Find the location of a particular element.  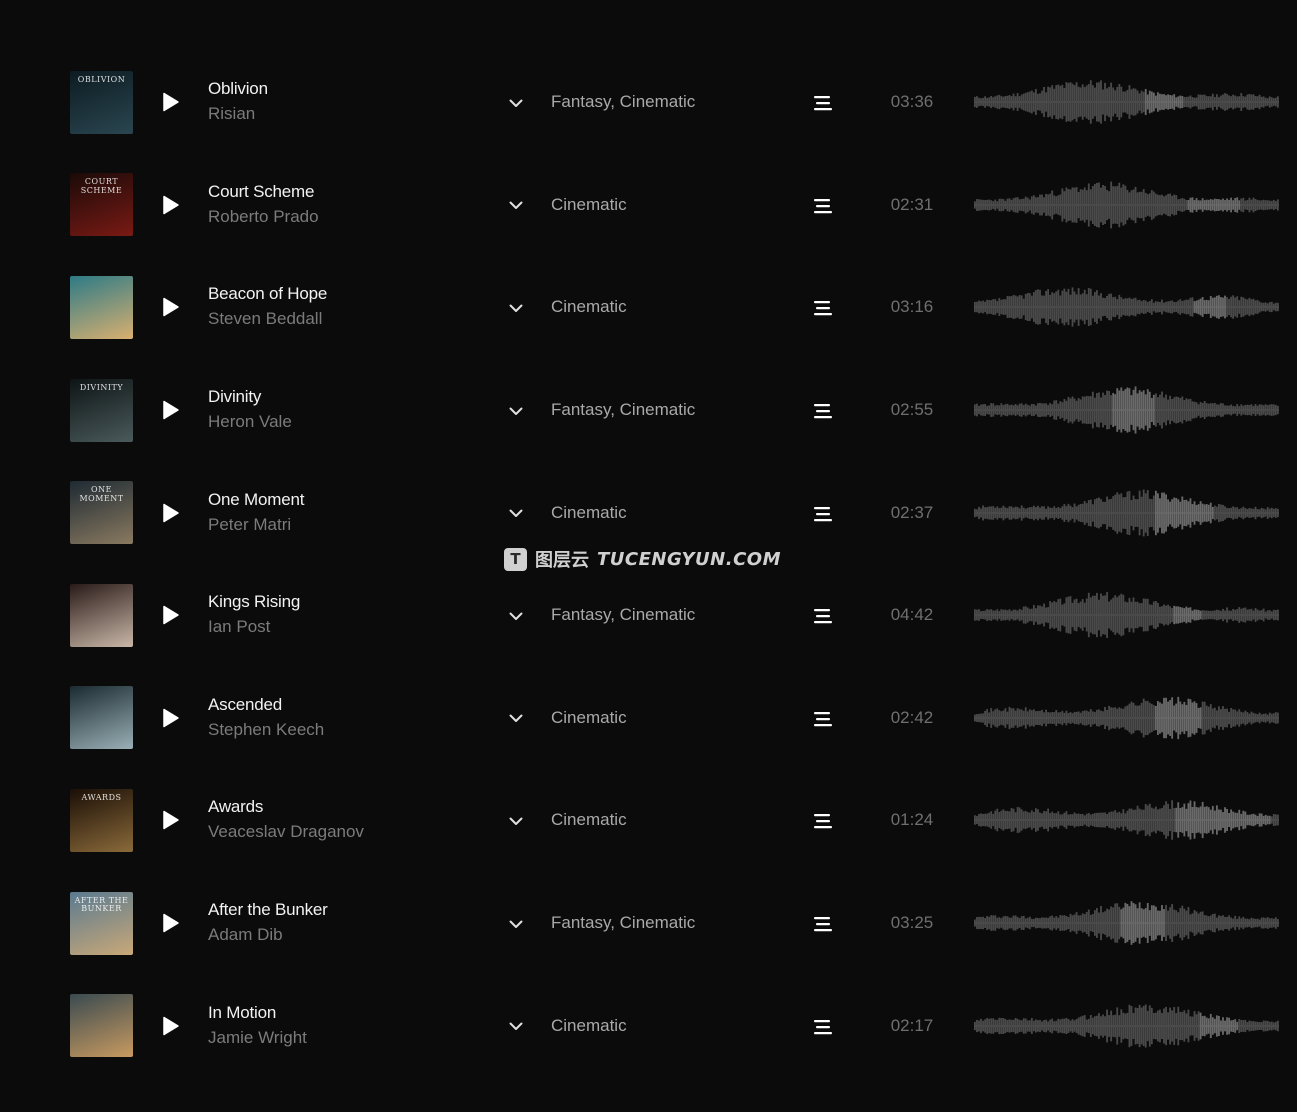

track-artist: Adam Dib is located at coordinates (343, 935).